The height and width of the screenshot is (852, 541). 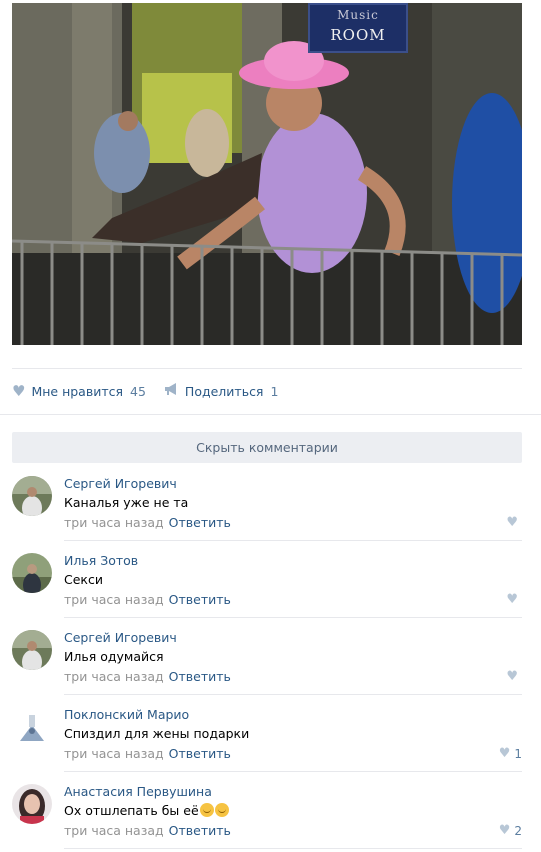 I want to click on comment-text: Секси, so click(x=83, y=579).